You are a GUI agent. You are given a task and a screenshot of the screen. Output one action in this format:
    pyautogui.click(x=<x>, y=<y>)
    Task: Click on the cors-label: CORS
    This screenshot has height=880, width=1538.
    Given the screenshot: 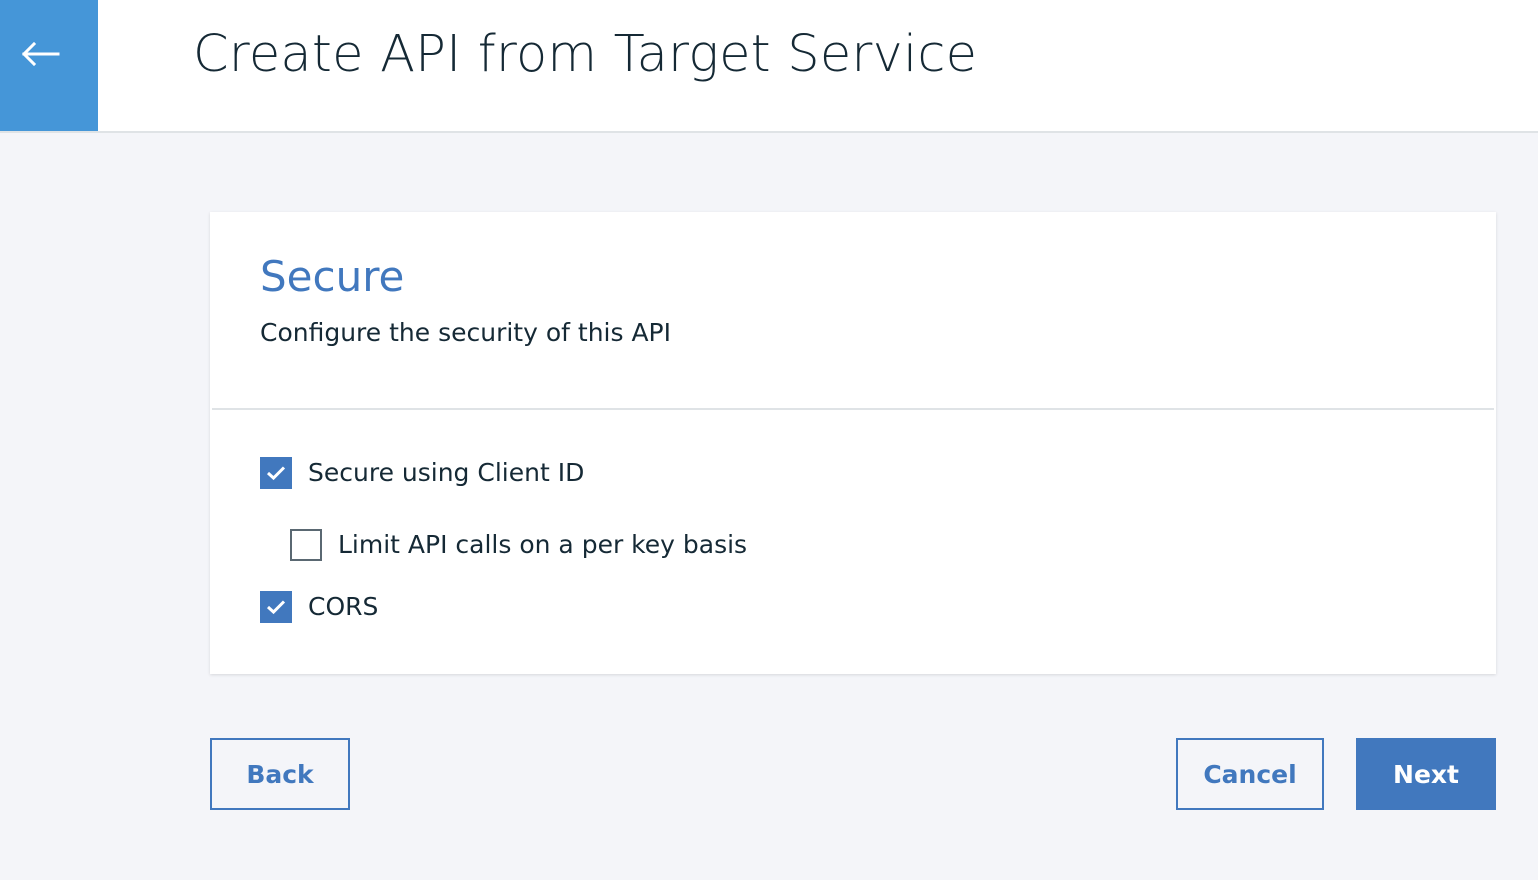 What is the action you would take?
    pyautogui.click(x=343, y=606)
    